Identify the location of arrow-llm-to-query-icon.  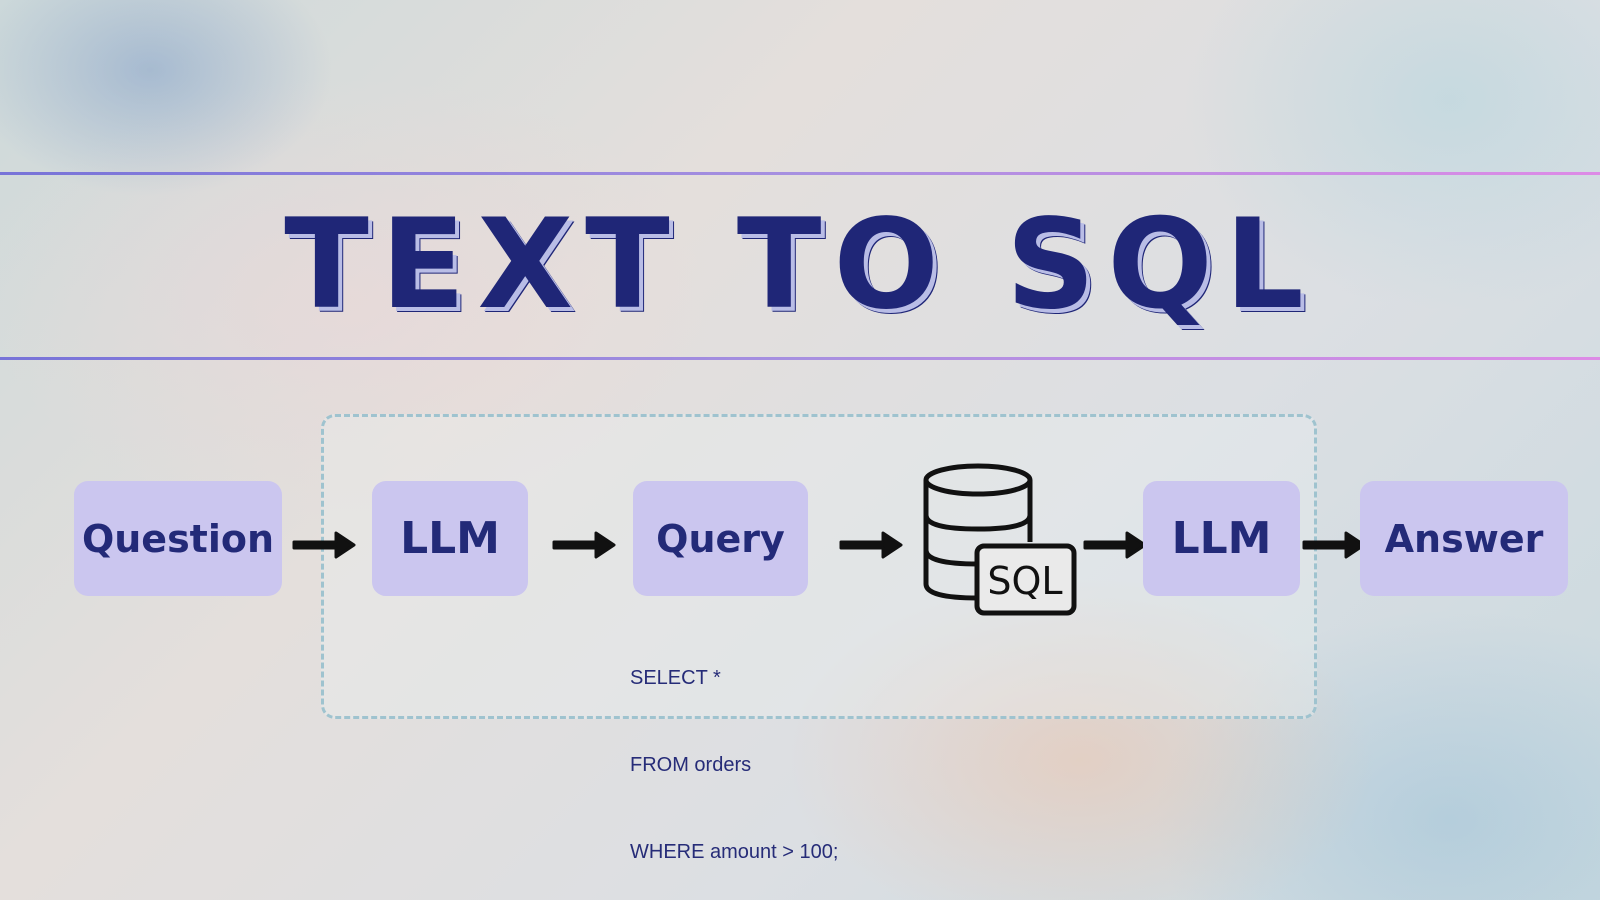
(584, 545).